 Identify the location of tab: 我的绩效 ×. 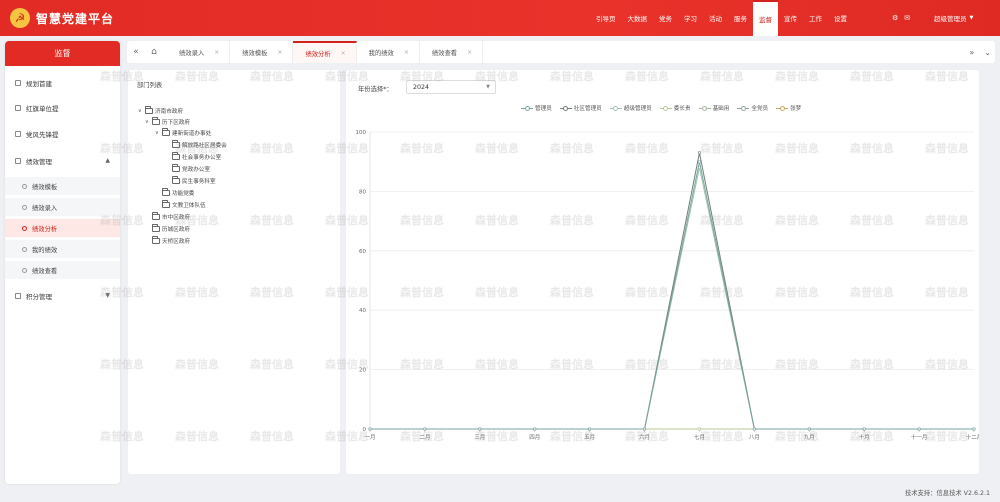
(388, 52).